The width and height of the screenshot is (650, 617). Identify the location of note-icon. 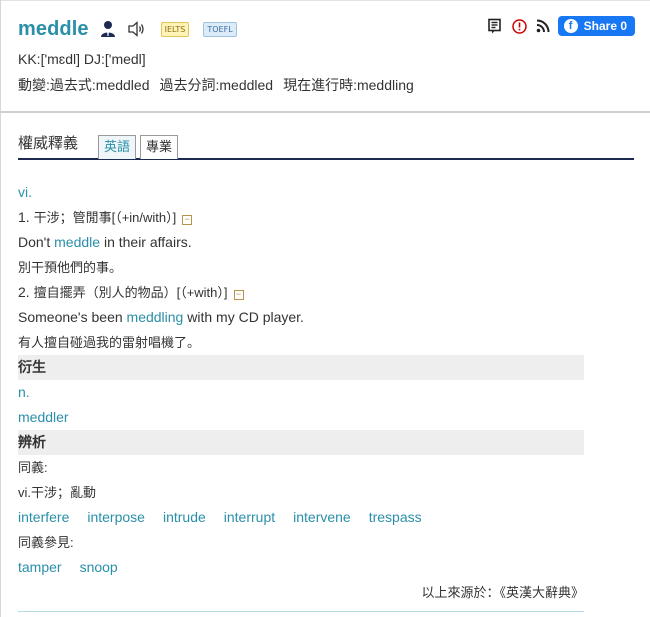
(495, 26).